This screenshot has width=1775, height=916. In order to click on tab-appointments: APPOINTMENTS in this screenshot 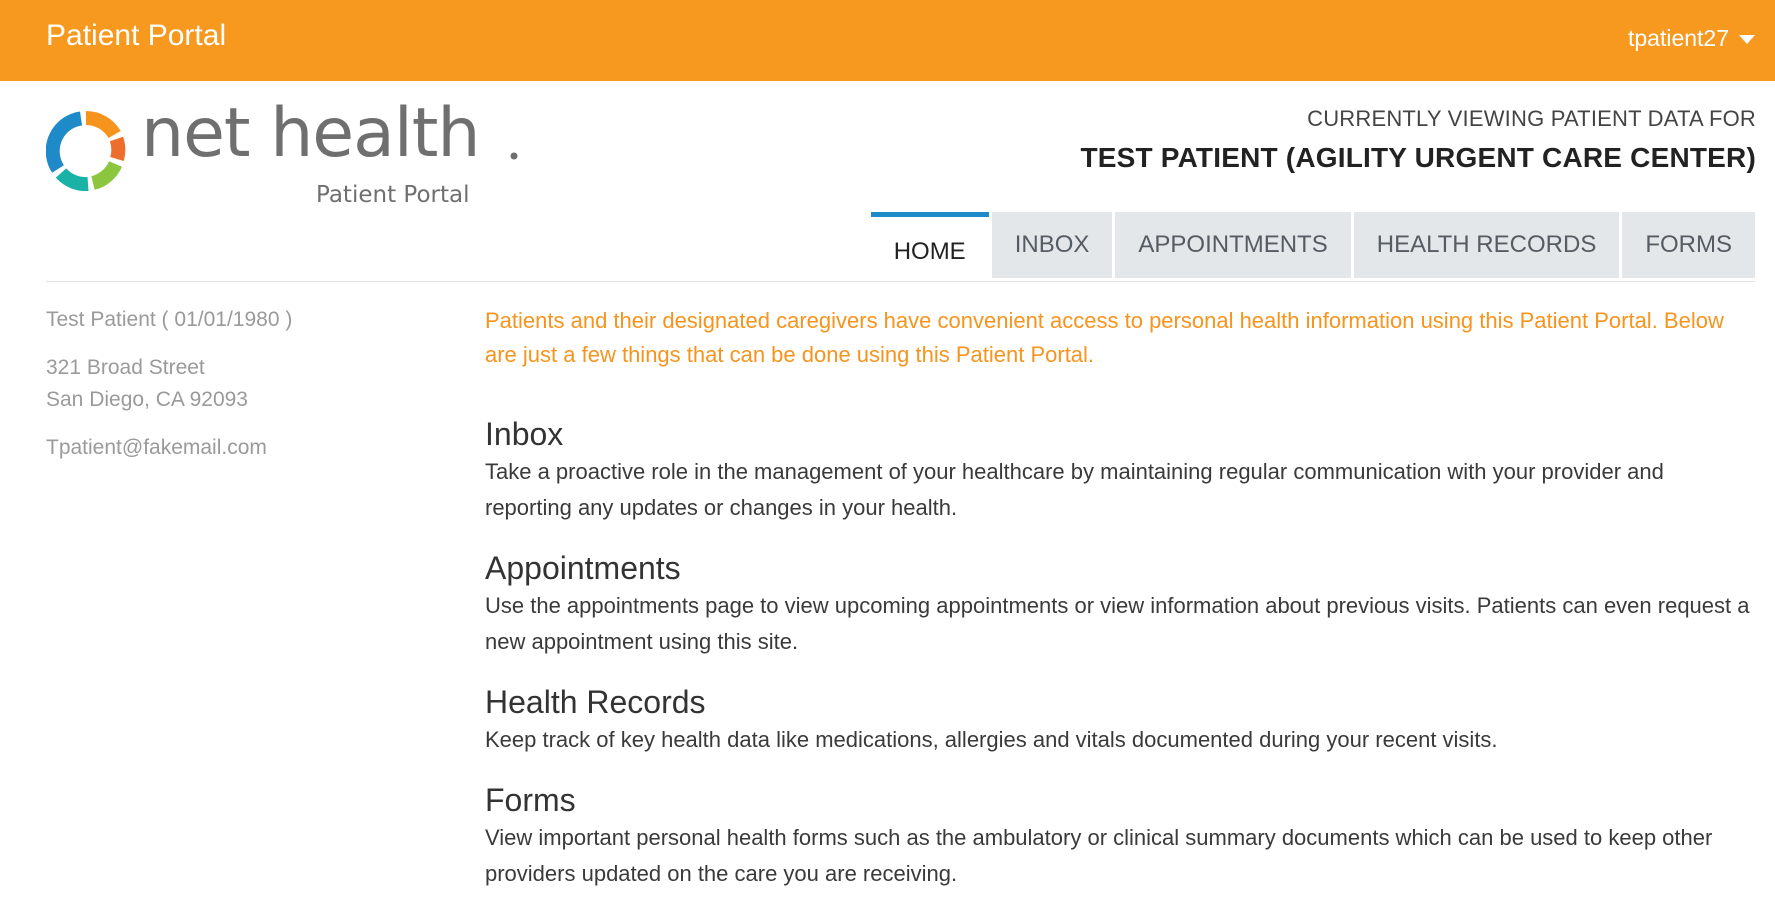, I will do `click(1233, 245)`.